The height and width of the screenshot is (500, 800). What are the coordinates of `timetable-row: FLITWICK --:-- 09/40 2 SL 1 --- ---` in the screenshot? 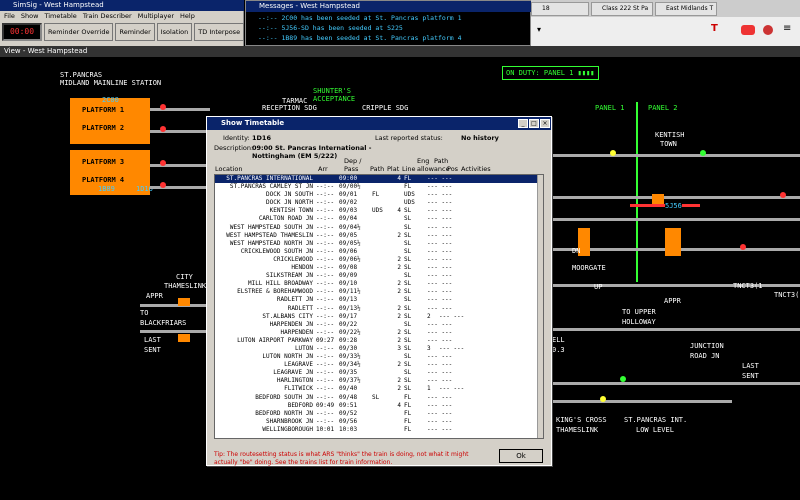 It's located at (379, 389).